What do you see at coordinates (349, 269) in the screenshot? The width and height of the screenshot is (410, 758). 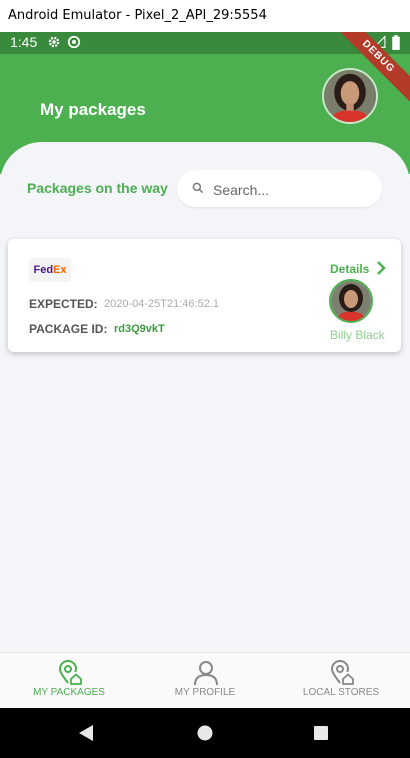 I see `details-link: Details` at bounding box center [349, 269].